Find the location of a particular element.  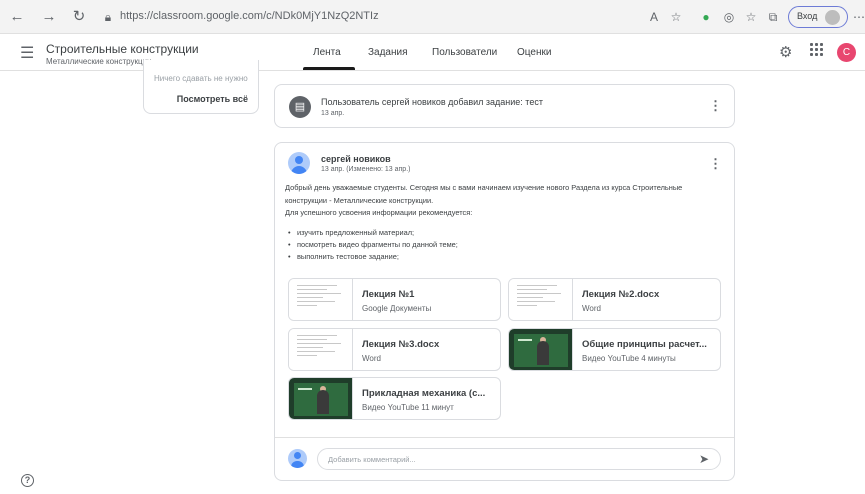

tab-grades: Оценки is located at coordinates (534, 52).